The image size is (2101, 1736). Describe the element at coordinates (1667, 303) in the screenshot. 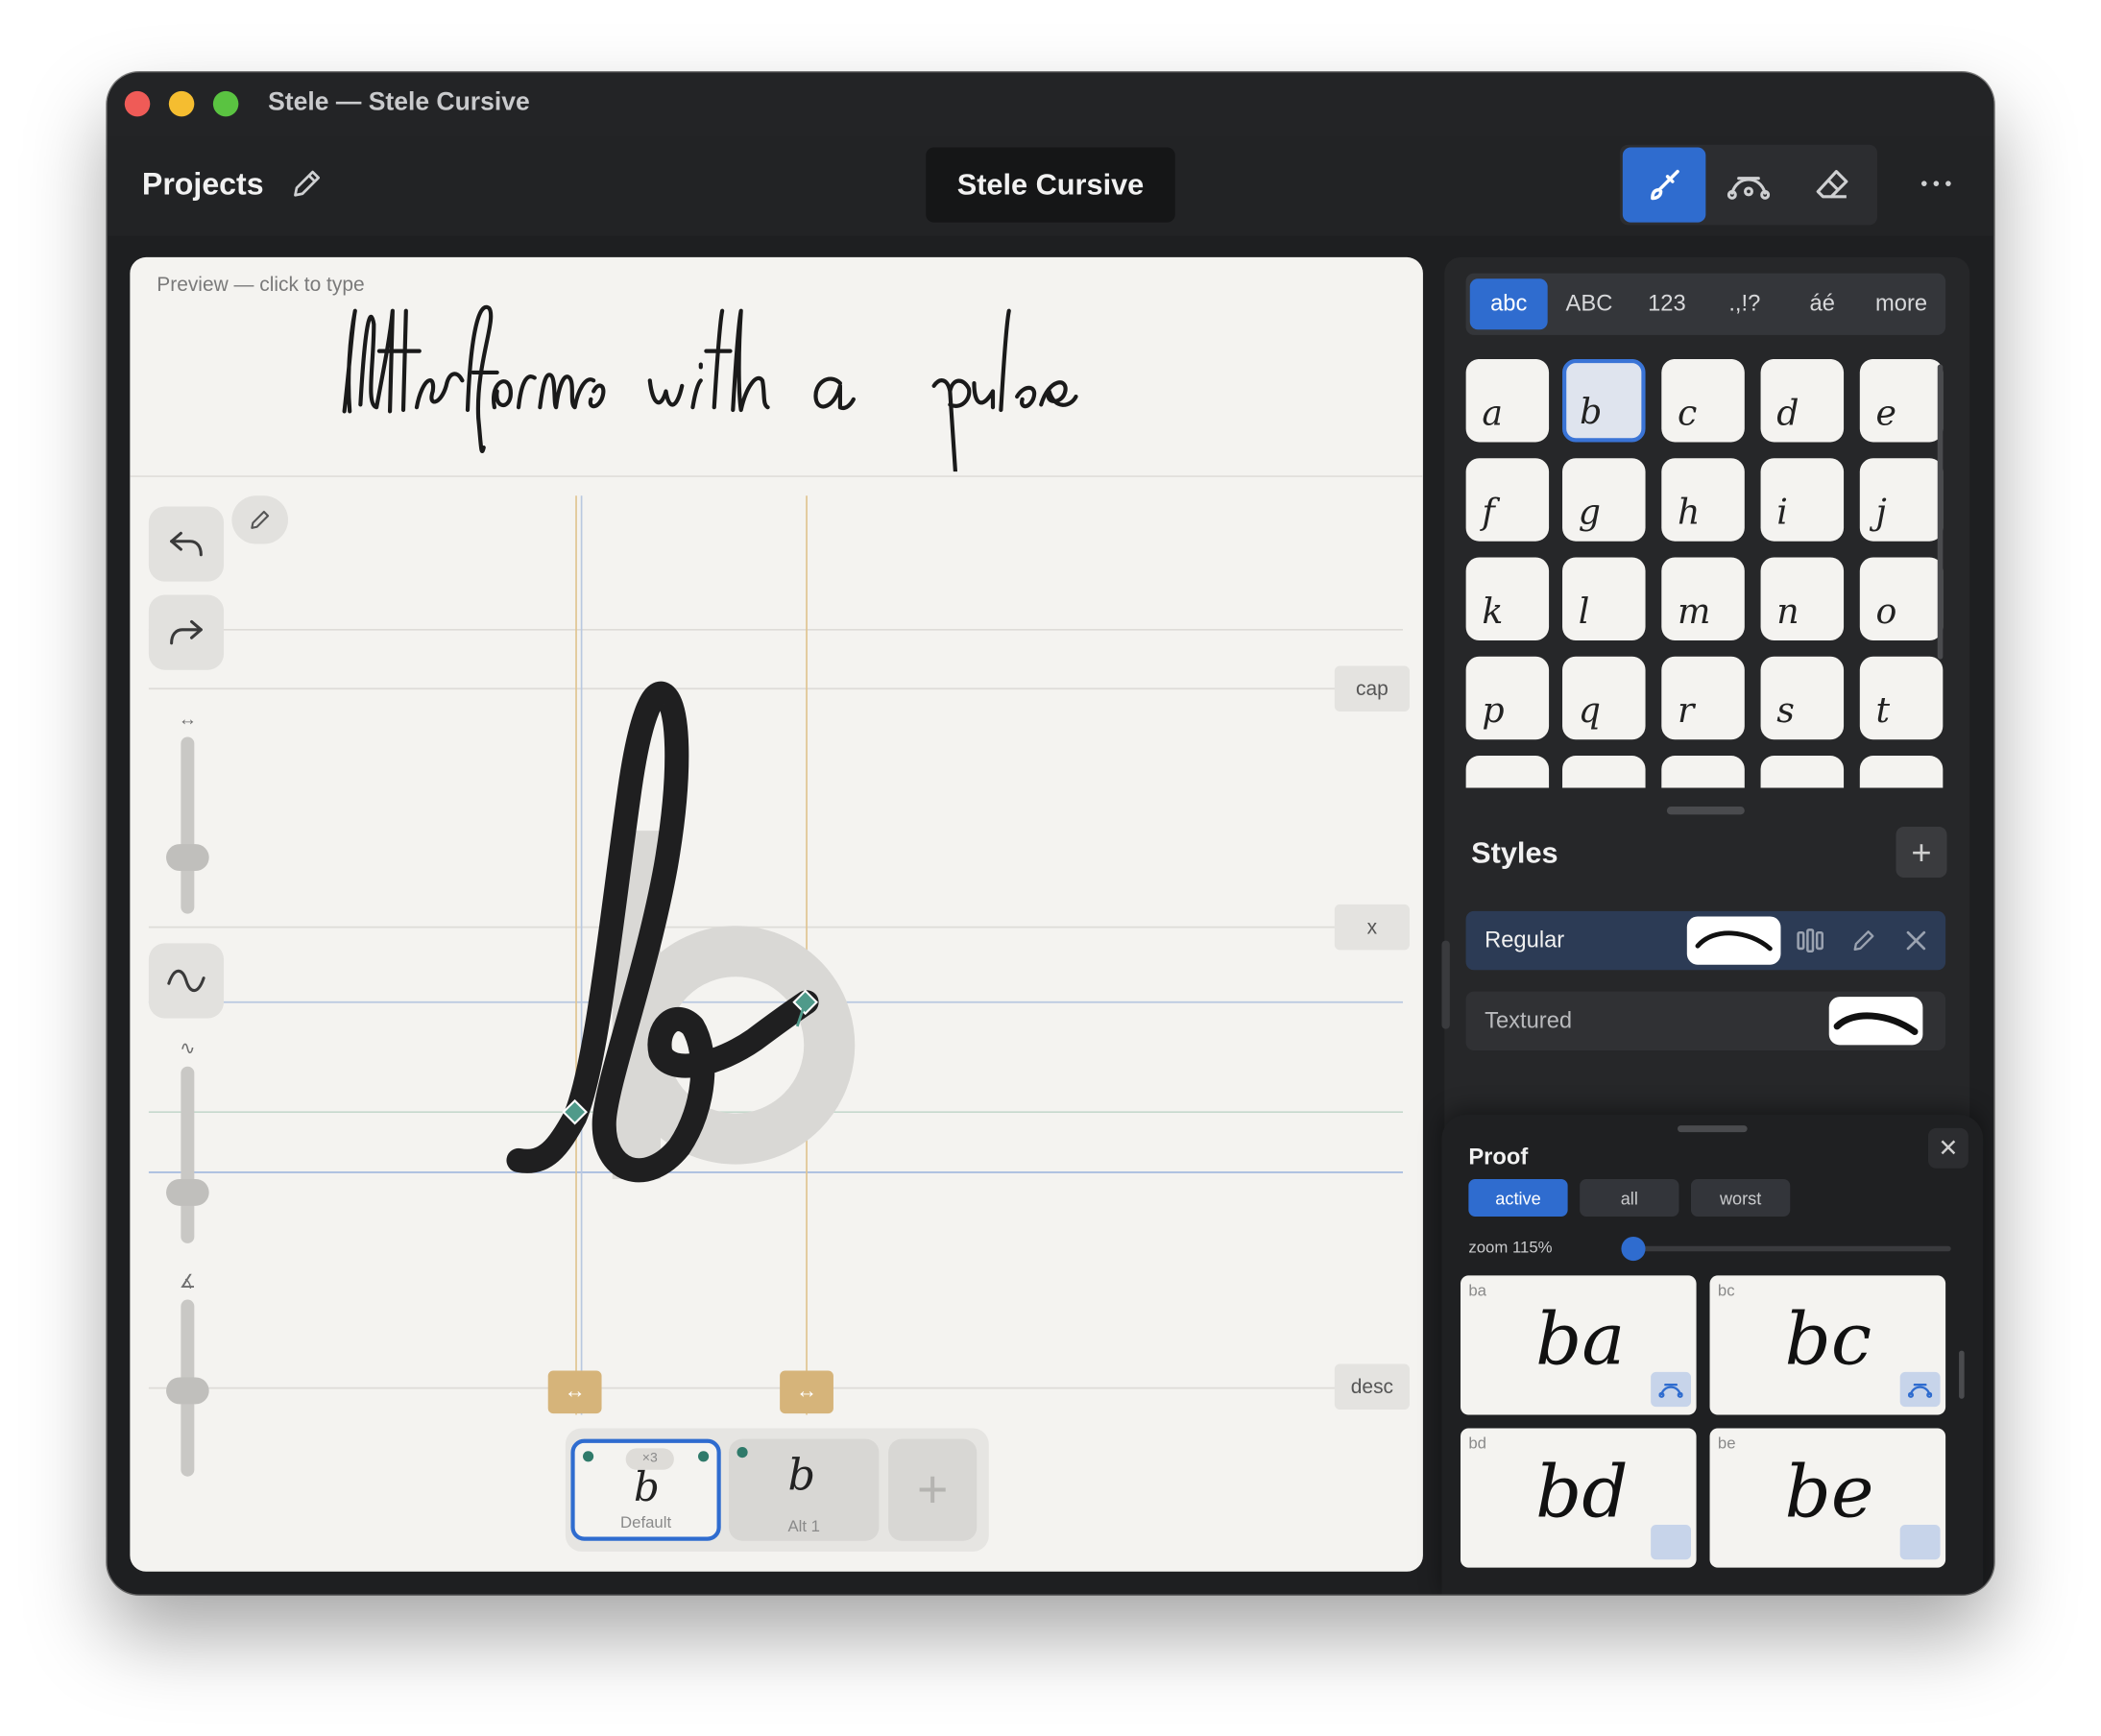

I see `tab-numbers: 123` at that location.